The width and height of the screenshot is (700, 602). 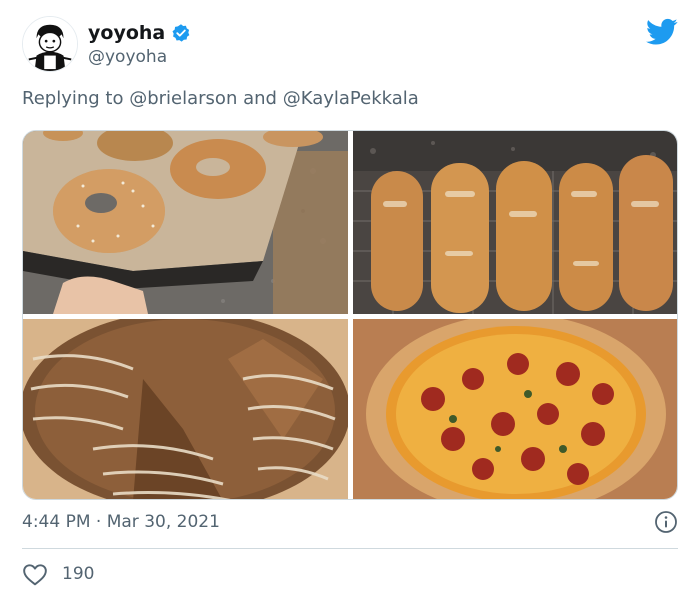 What do you see at coordinates (185, 409) in the screenshot?
I see `sourdough-loaf-photo` at bounding box center [185, 409].